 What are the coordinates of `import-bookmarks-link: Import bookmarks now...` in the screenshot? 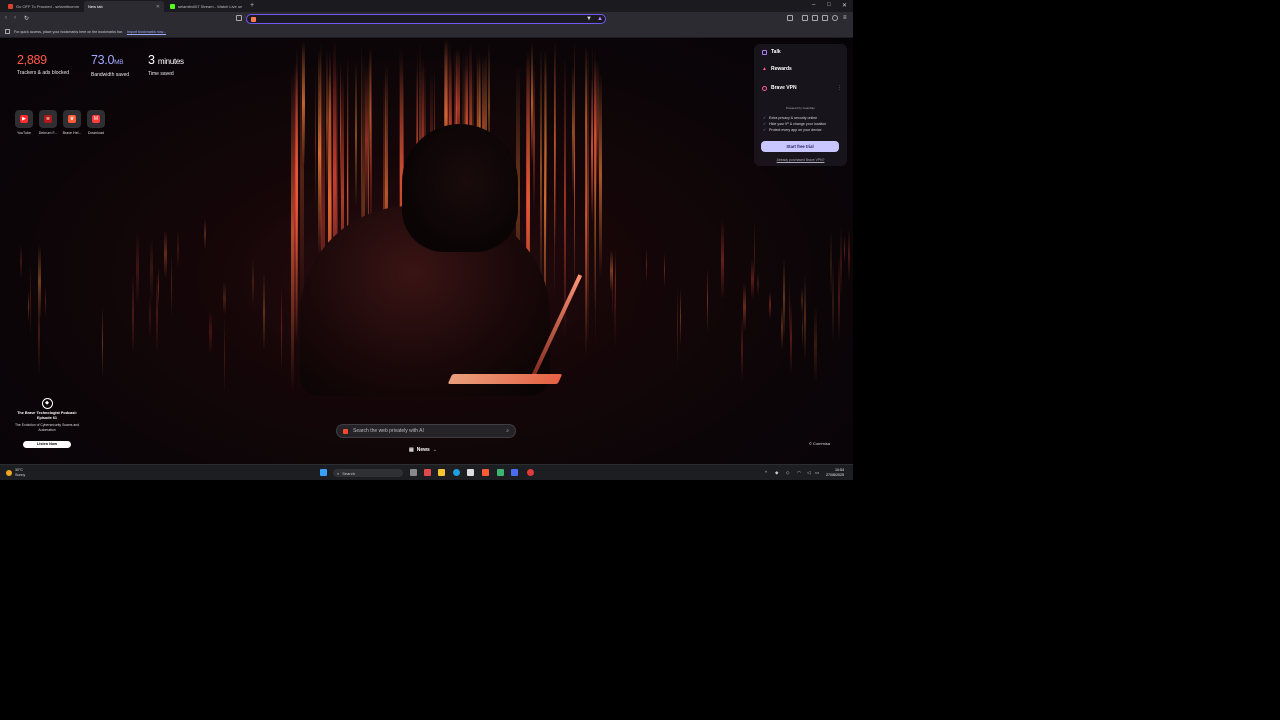 It's located at (146, 32).